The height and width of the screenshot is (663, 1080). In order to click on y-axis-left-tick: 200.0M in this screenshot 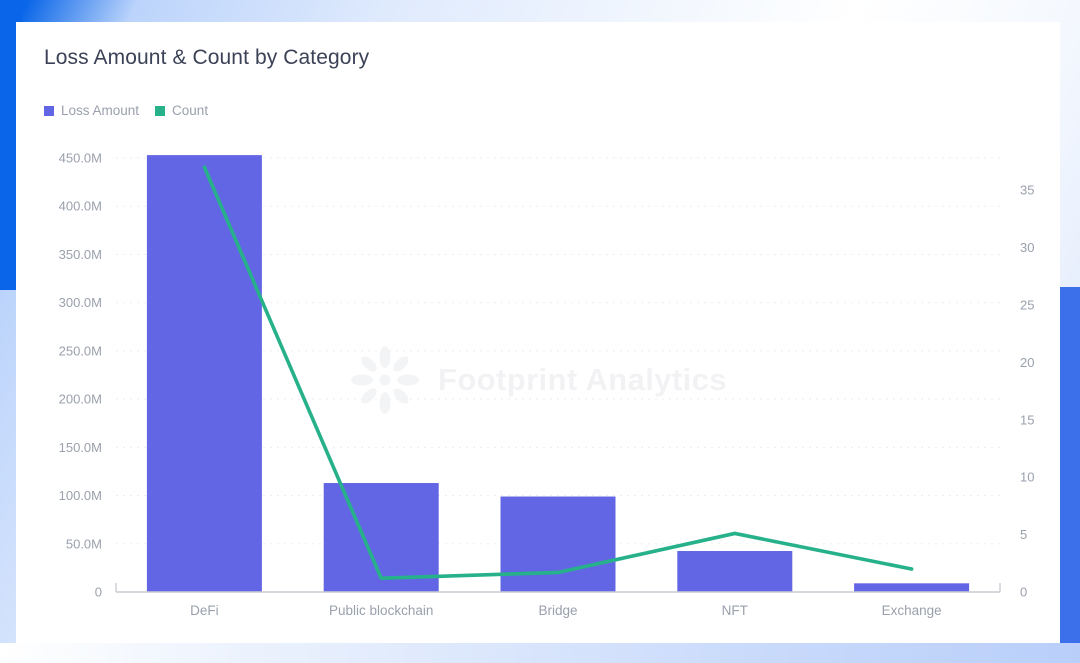, I will do `click(80, 399)`.